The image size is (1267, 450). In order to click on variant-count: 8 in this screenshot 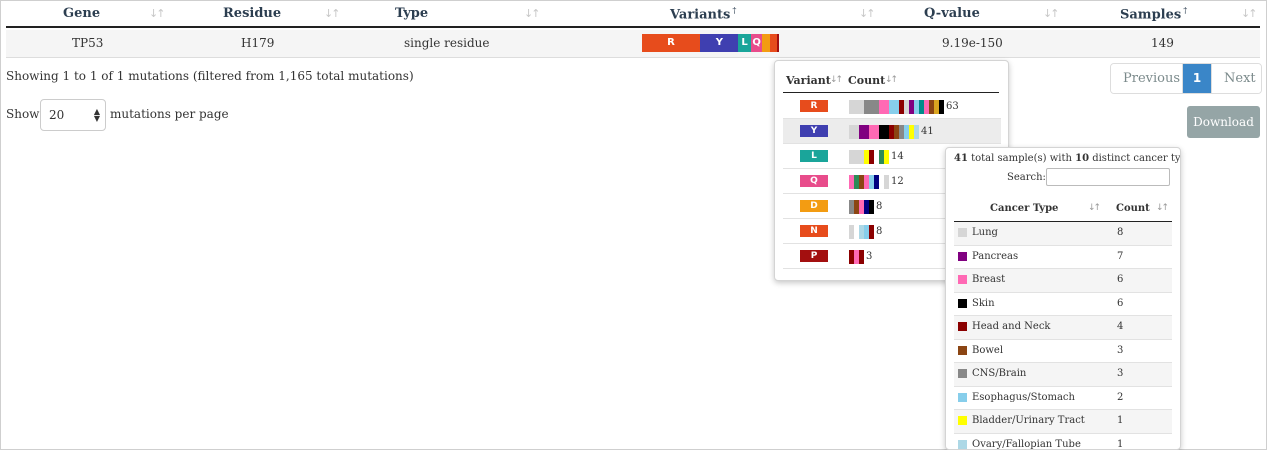, I will do `click(879, 231)`.